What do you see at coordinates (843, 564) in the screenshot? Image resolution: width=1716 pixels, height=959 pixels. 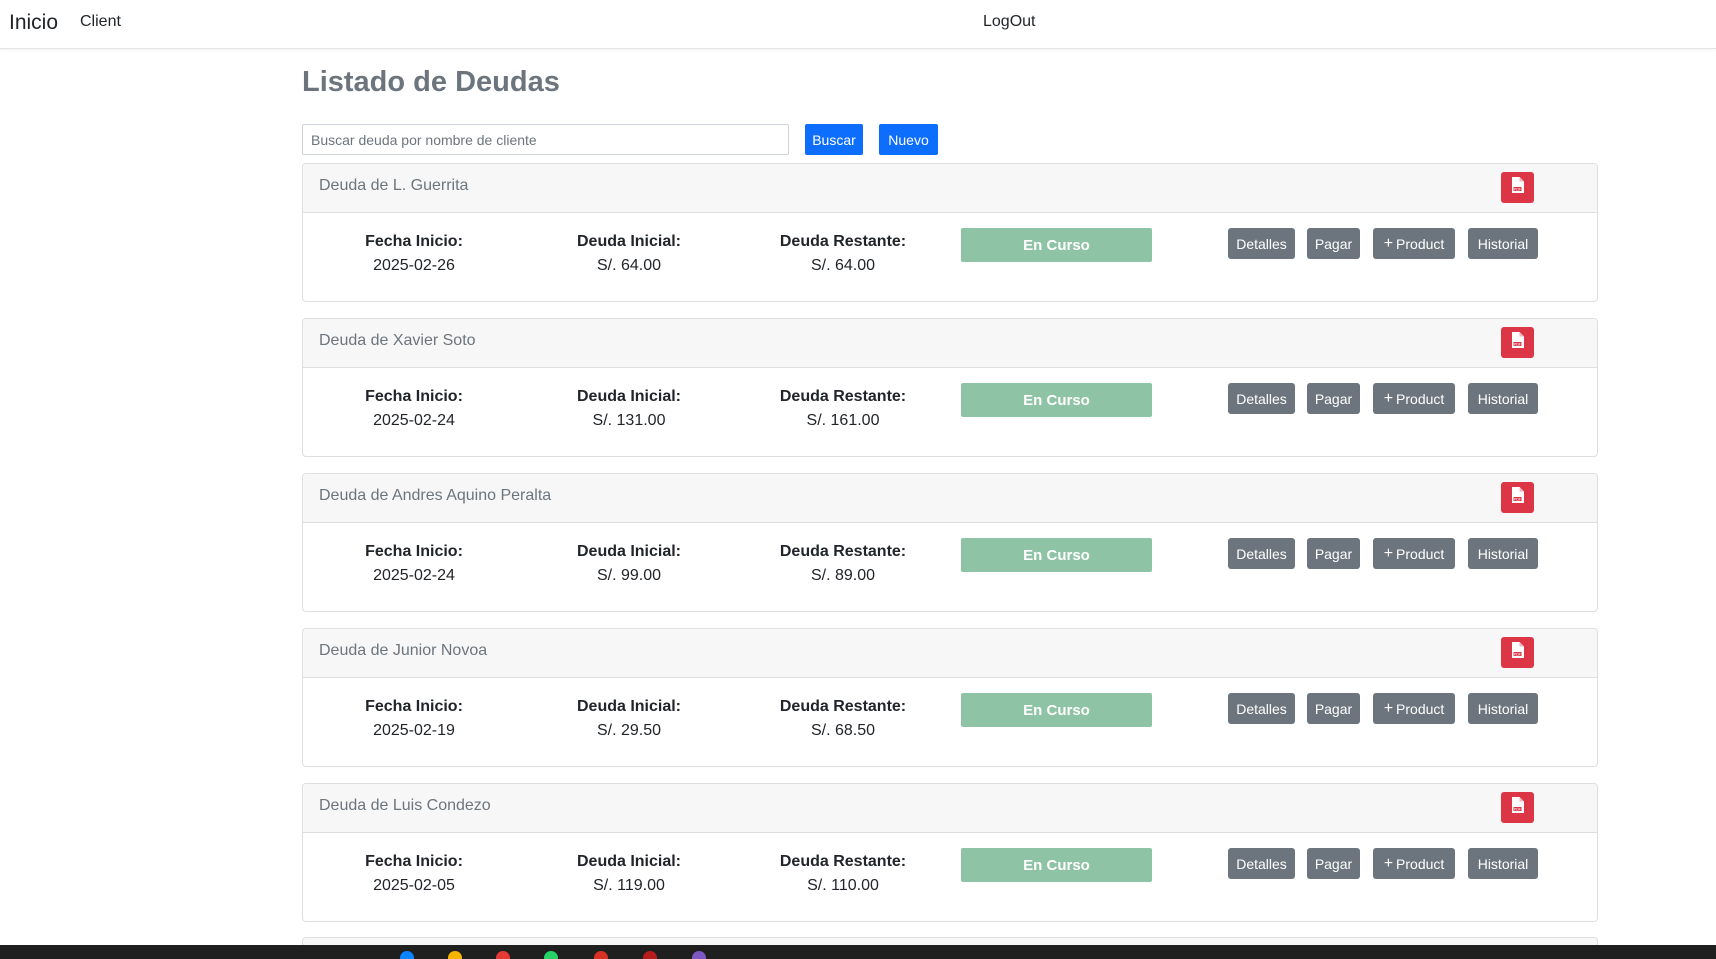 I see `deuda-restante-field: Deuda Restante: S/. 89.00` at bounding box center [843, 564].